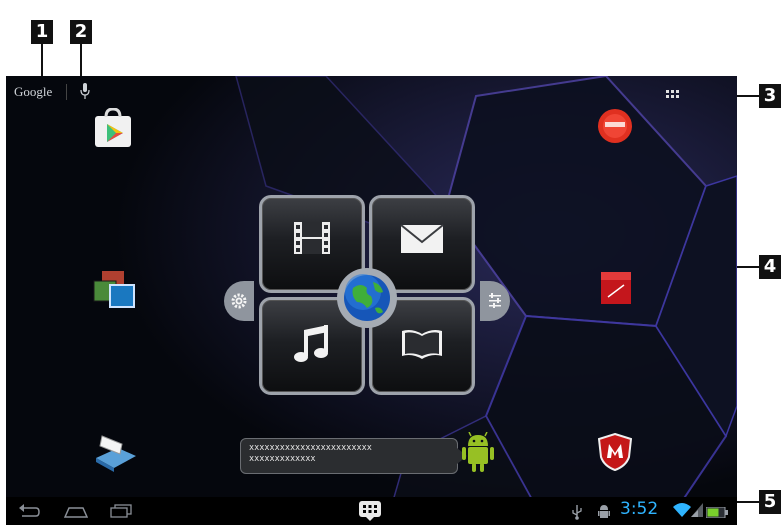 The width and height of the screenshot is (783, 525). I want to click on home-icon, so click(76, 514).